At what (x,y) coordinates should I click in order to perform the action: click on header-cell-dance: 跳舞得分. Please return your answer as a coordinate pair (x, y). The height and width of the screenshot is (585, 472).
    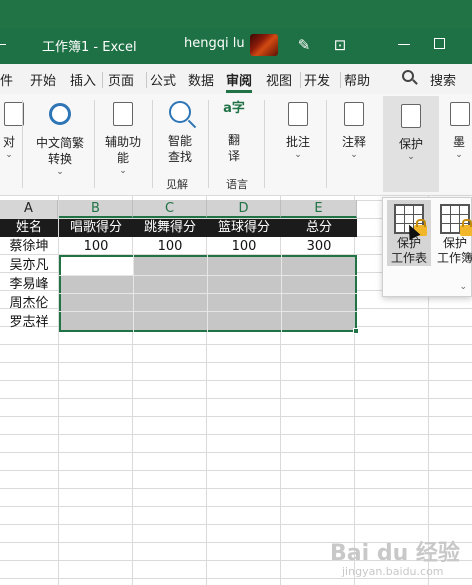
    Looking at the image, I should click on (170, 228).